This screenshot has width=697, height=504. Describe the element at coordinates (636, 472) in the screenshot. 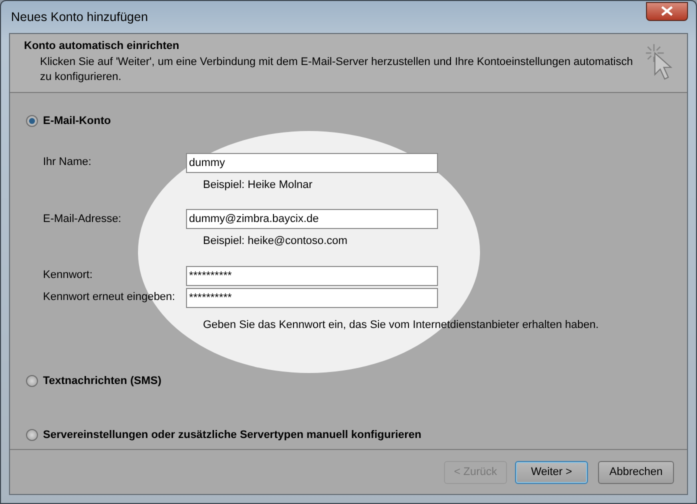

I see `dialog-button: Abbrechen` at that location.